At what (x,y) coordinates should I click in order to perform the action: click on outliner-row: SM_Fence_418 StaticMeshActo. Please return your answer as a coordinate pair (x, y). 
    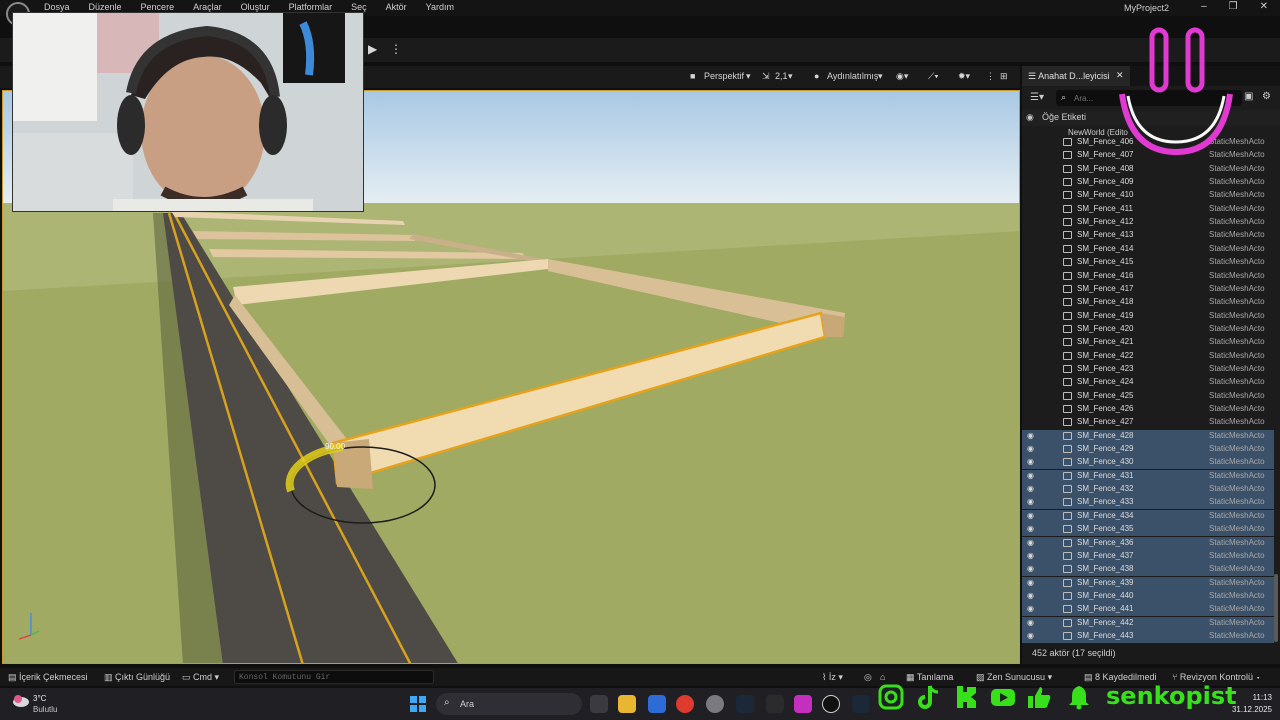
    Looking at the image, I should click on (1148, 302).